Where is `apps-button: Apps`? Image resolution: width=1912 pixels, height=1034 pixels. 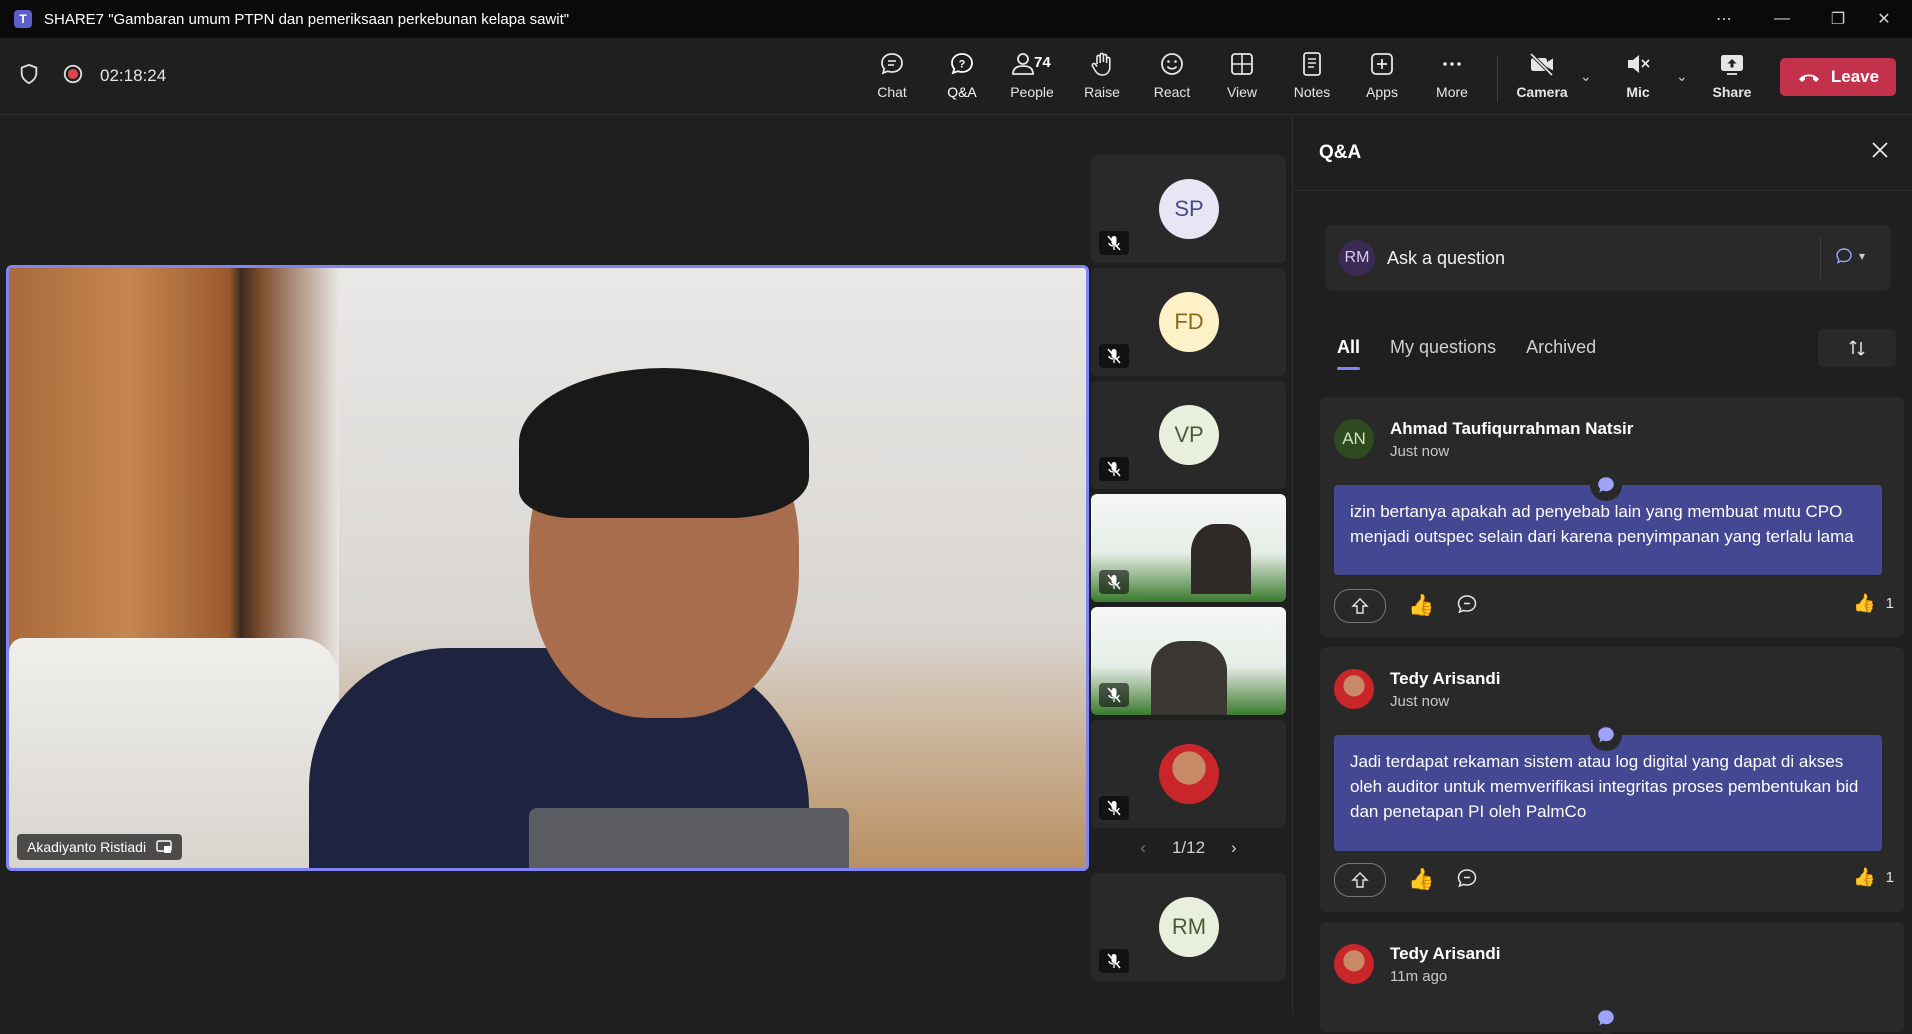
apps-button: Apps is located at coordinates (1382, 79).